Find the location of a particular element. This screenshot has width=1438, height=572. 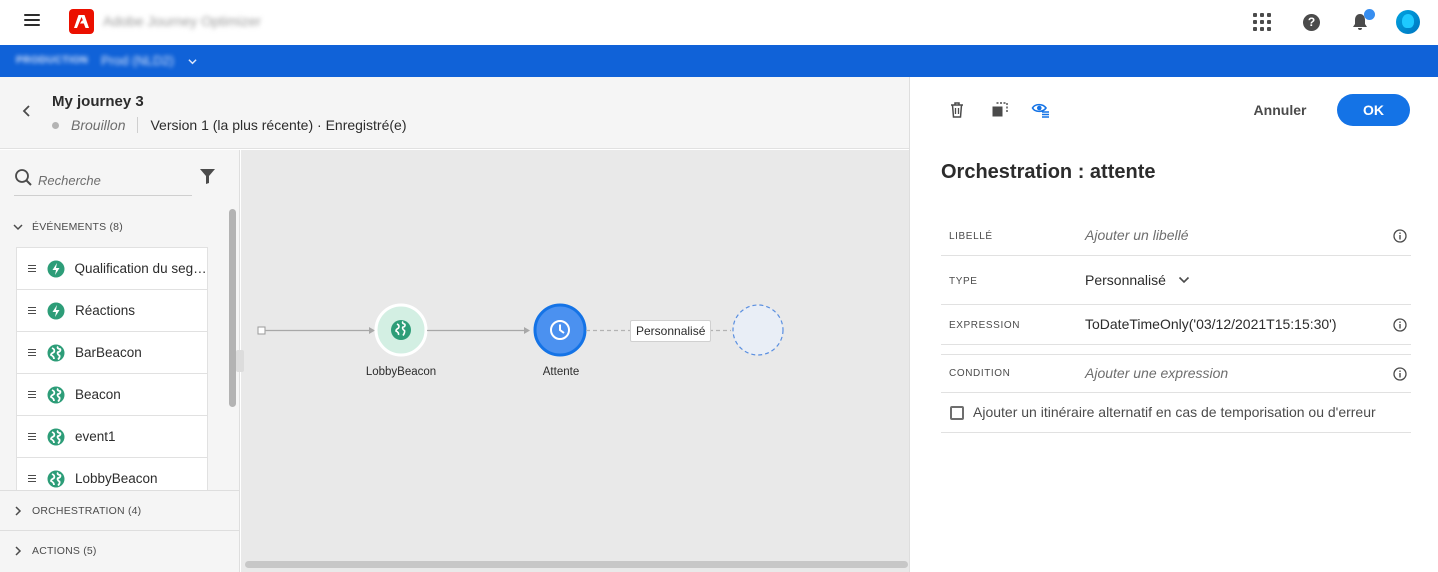

ok-button: OK is located at coordinates (1373, 110).